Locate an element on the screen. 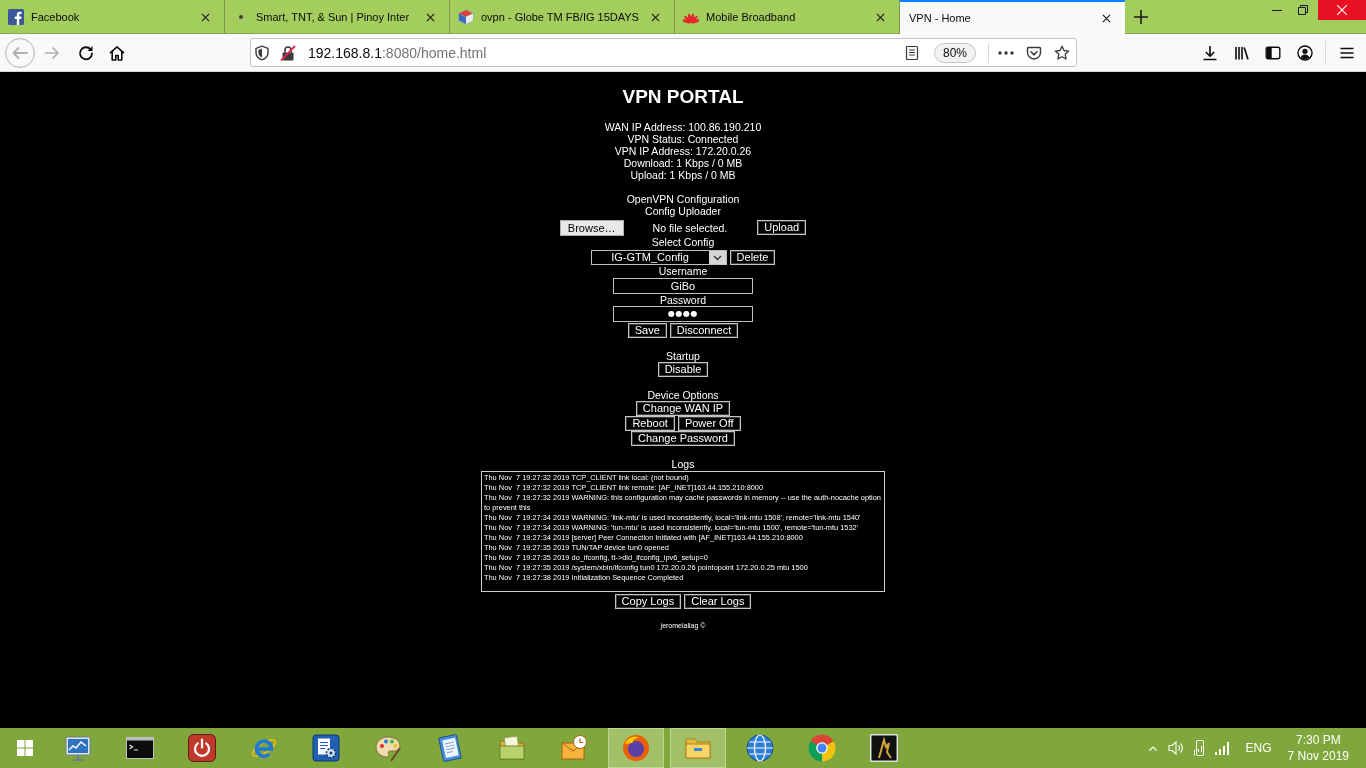 The width and height of the screenshot is (1366, 768). section-heading: Logs is located at coordinates (683, 464).